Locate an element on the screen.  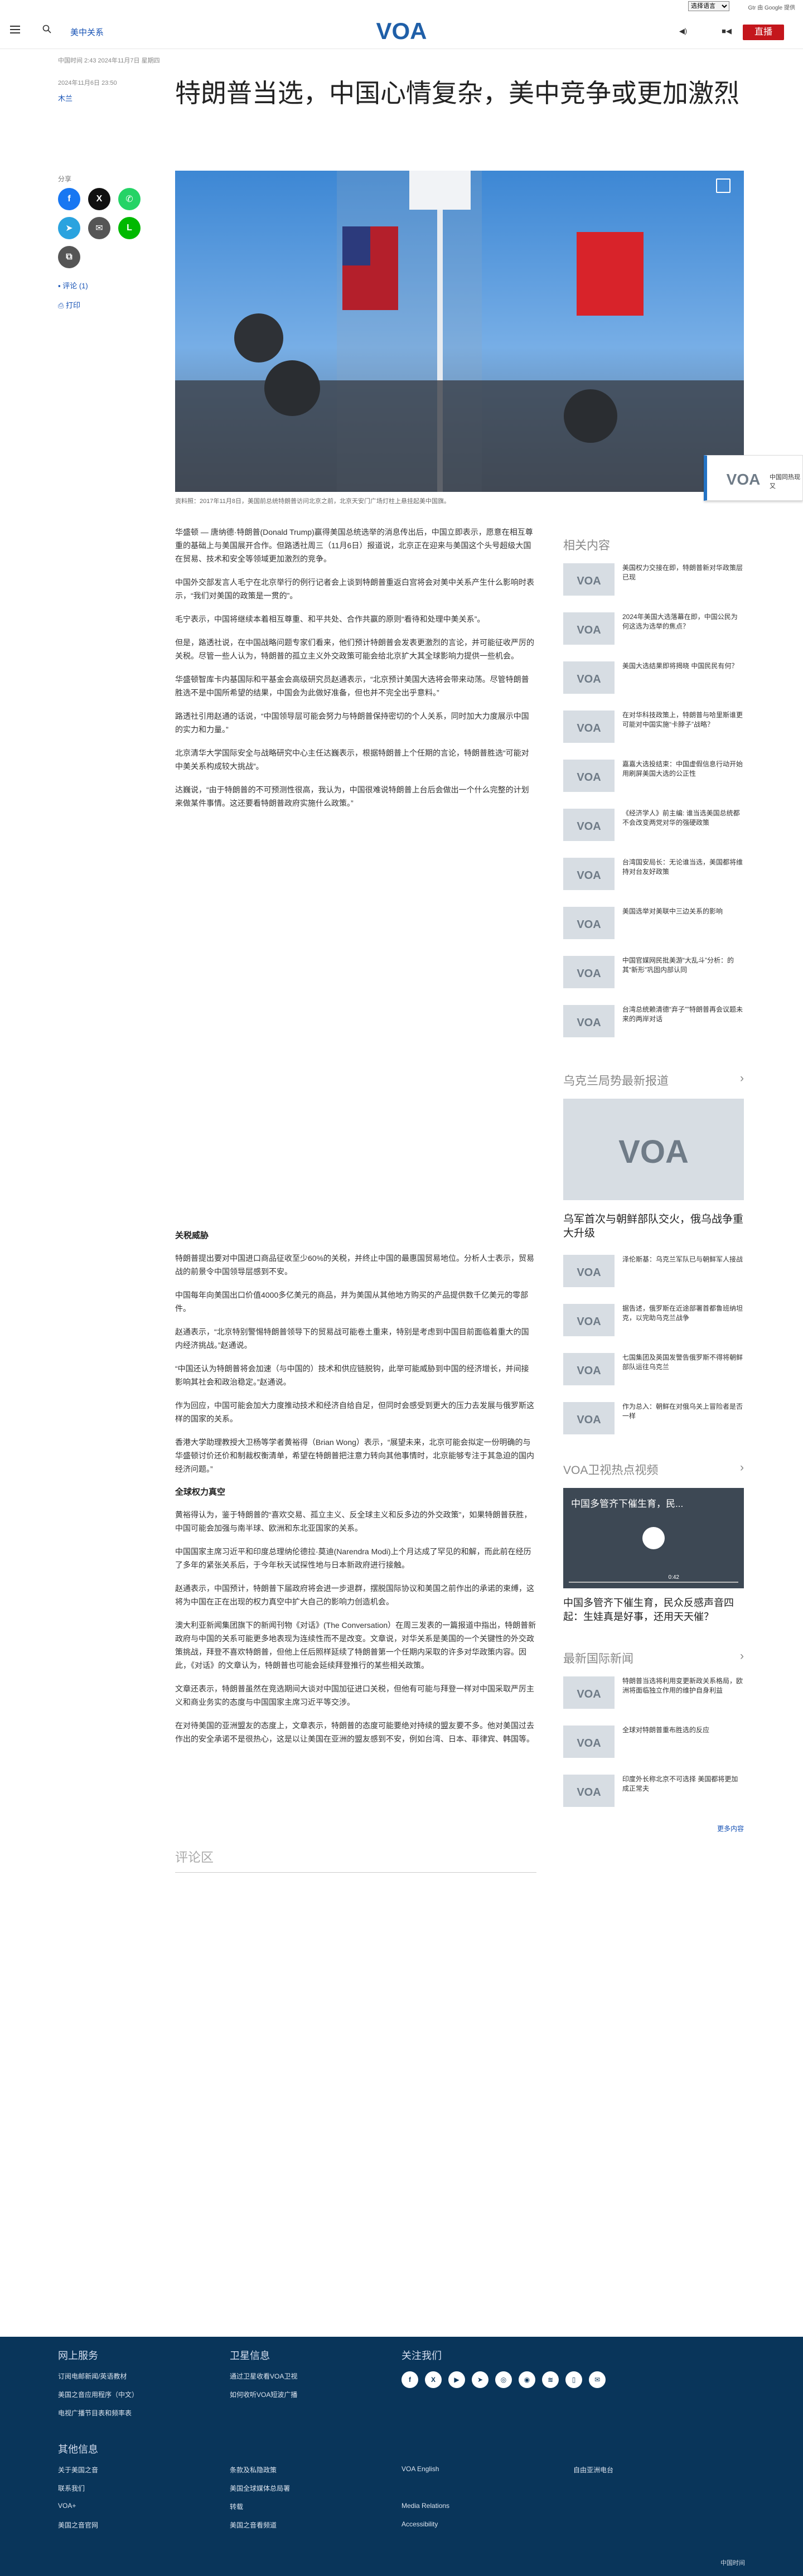
footer-link: VOA+ is located at coordinates (144, 2507).